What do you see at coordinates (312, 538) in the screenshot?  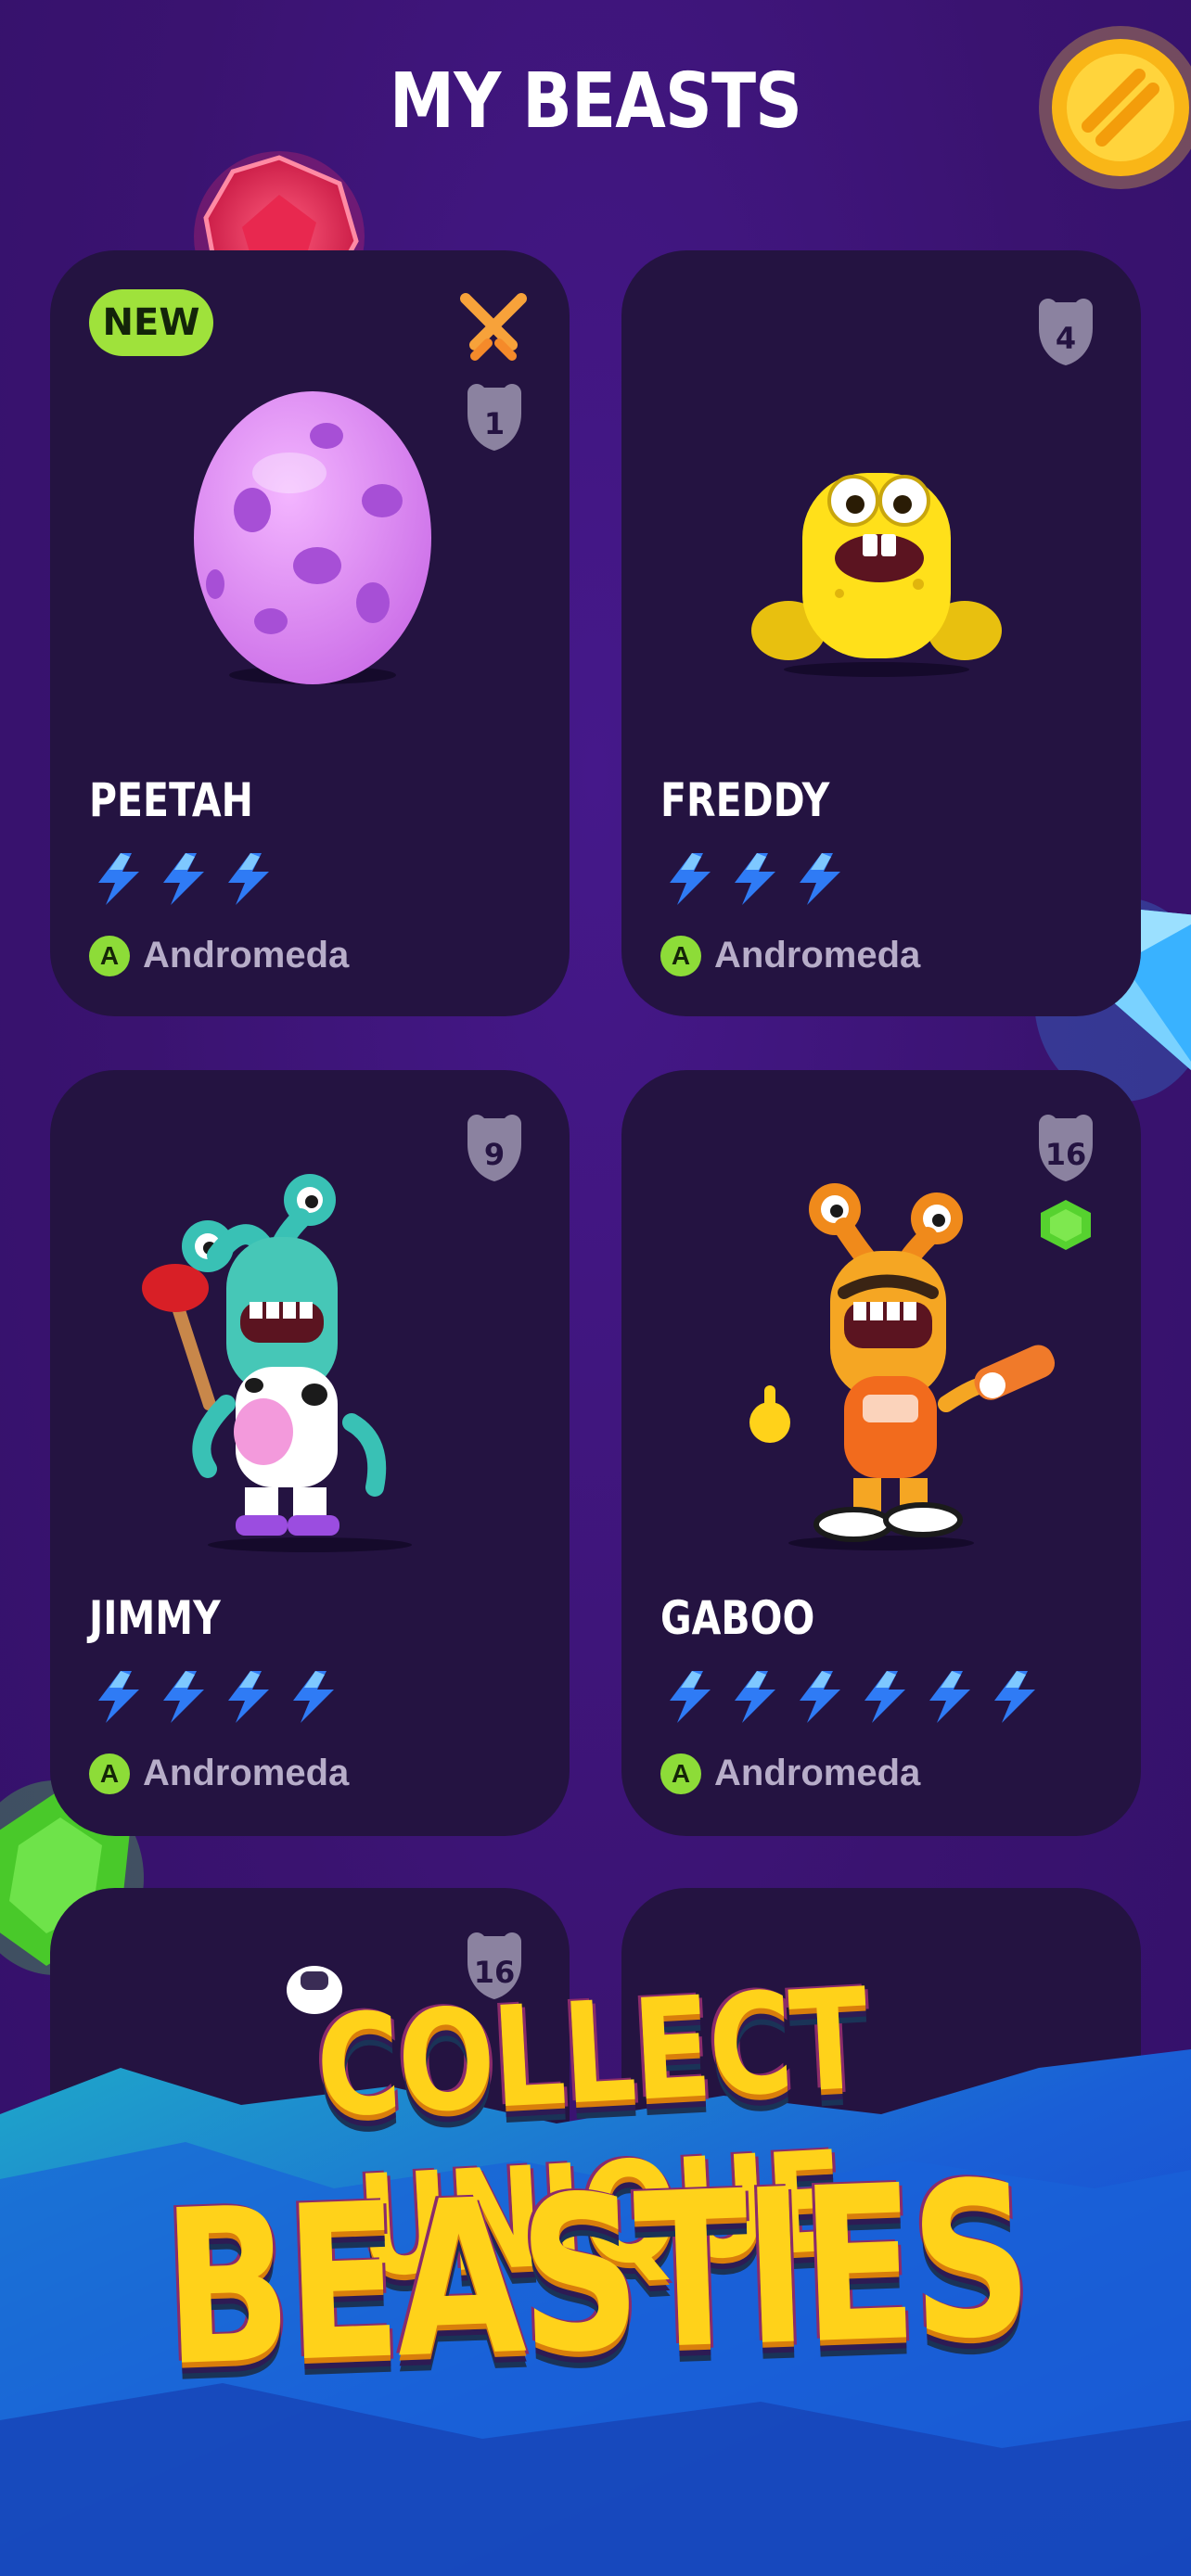 I see `egg-image` at bounding box center [312, 538].